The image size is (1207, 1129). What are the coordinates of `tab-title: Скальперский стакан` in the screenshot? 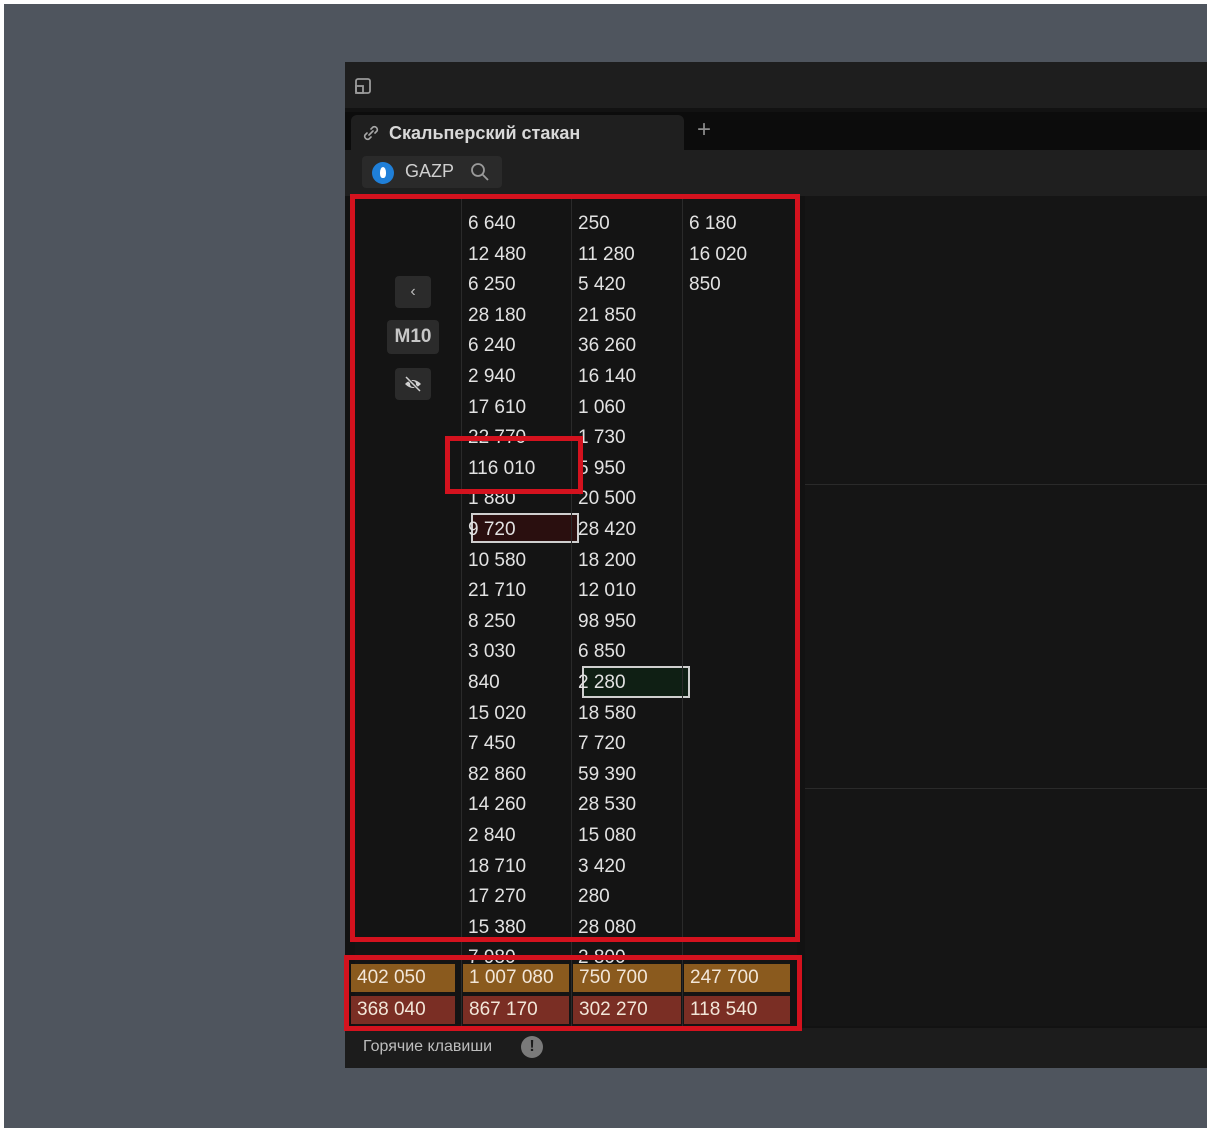 It's located at (485, 133).